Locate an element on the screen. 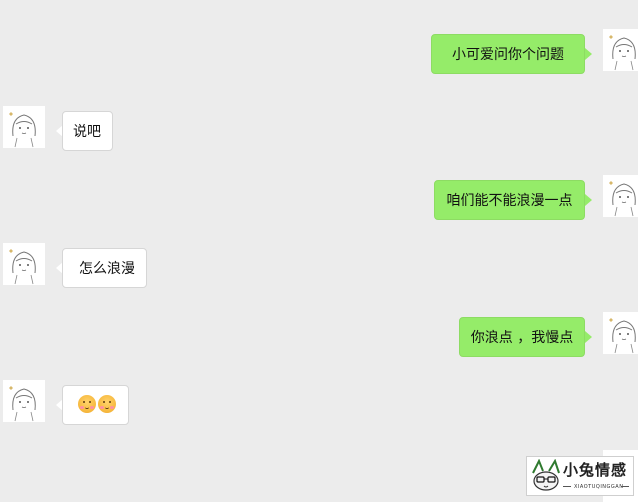 The width and height of the screenshot is (638, 502). watermark-logo: 小兔情感 XIAOTUQINGGAN is located at coordinates (580, 476).